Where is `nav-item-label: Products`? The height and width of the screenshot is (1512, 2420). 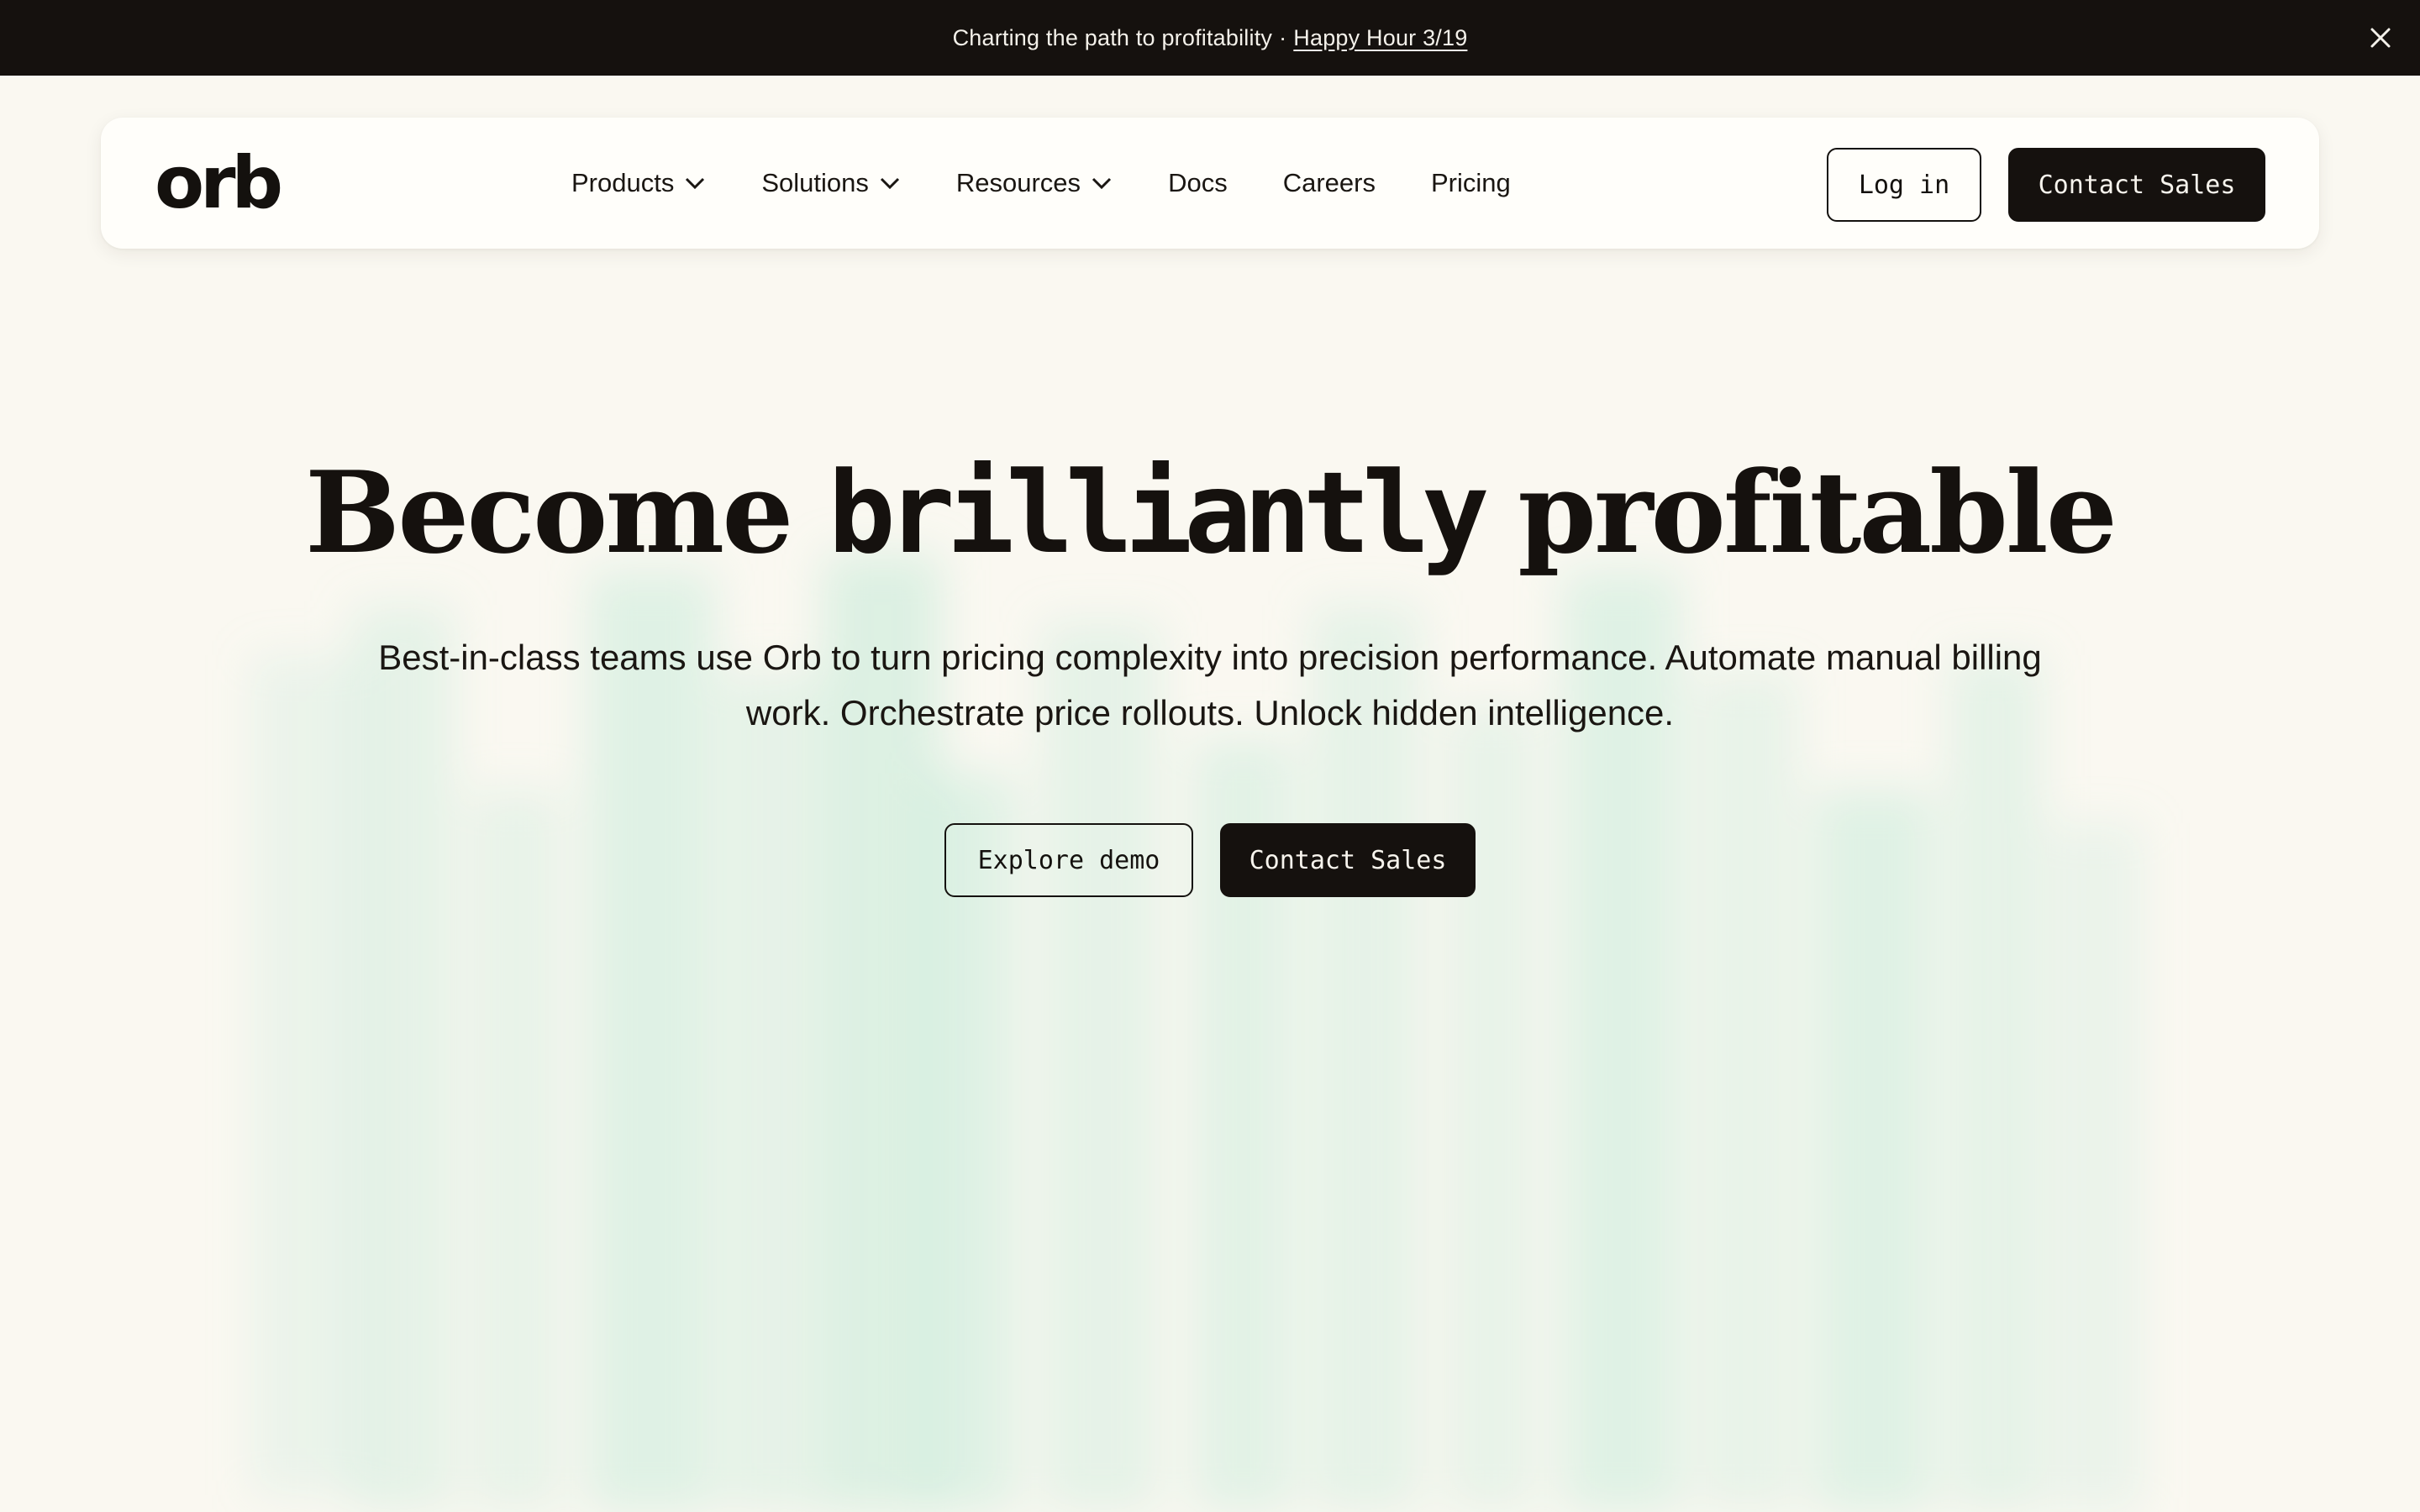 nav-item-label: Products is located at coordinates (623, 182).